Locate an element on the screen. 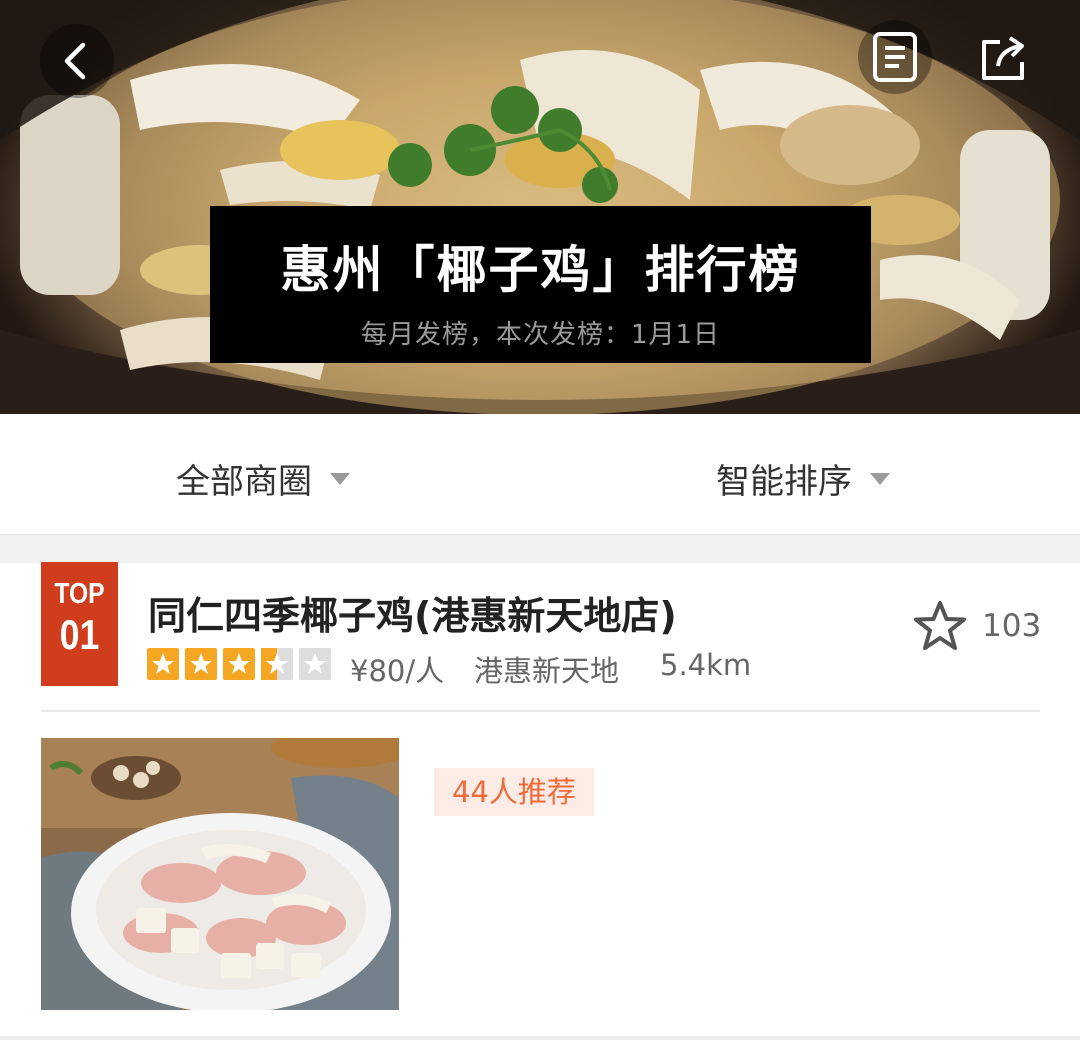 The width and height of the screenshot is (1080, 1040). card-divider is located at coordinates (540, 711).